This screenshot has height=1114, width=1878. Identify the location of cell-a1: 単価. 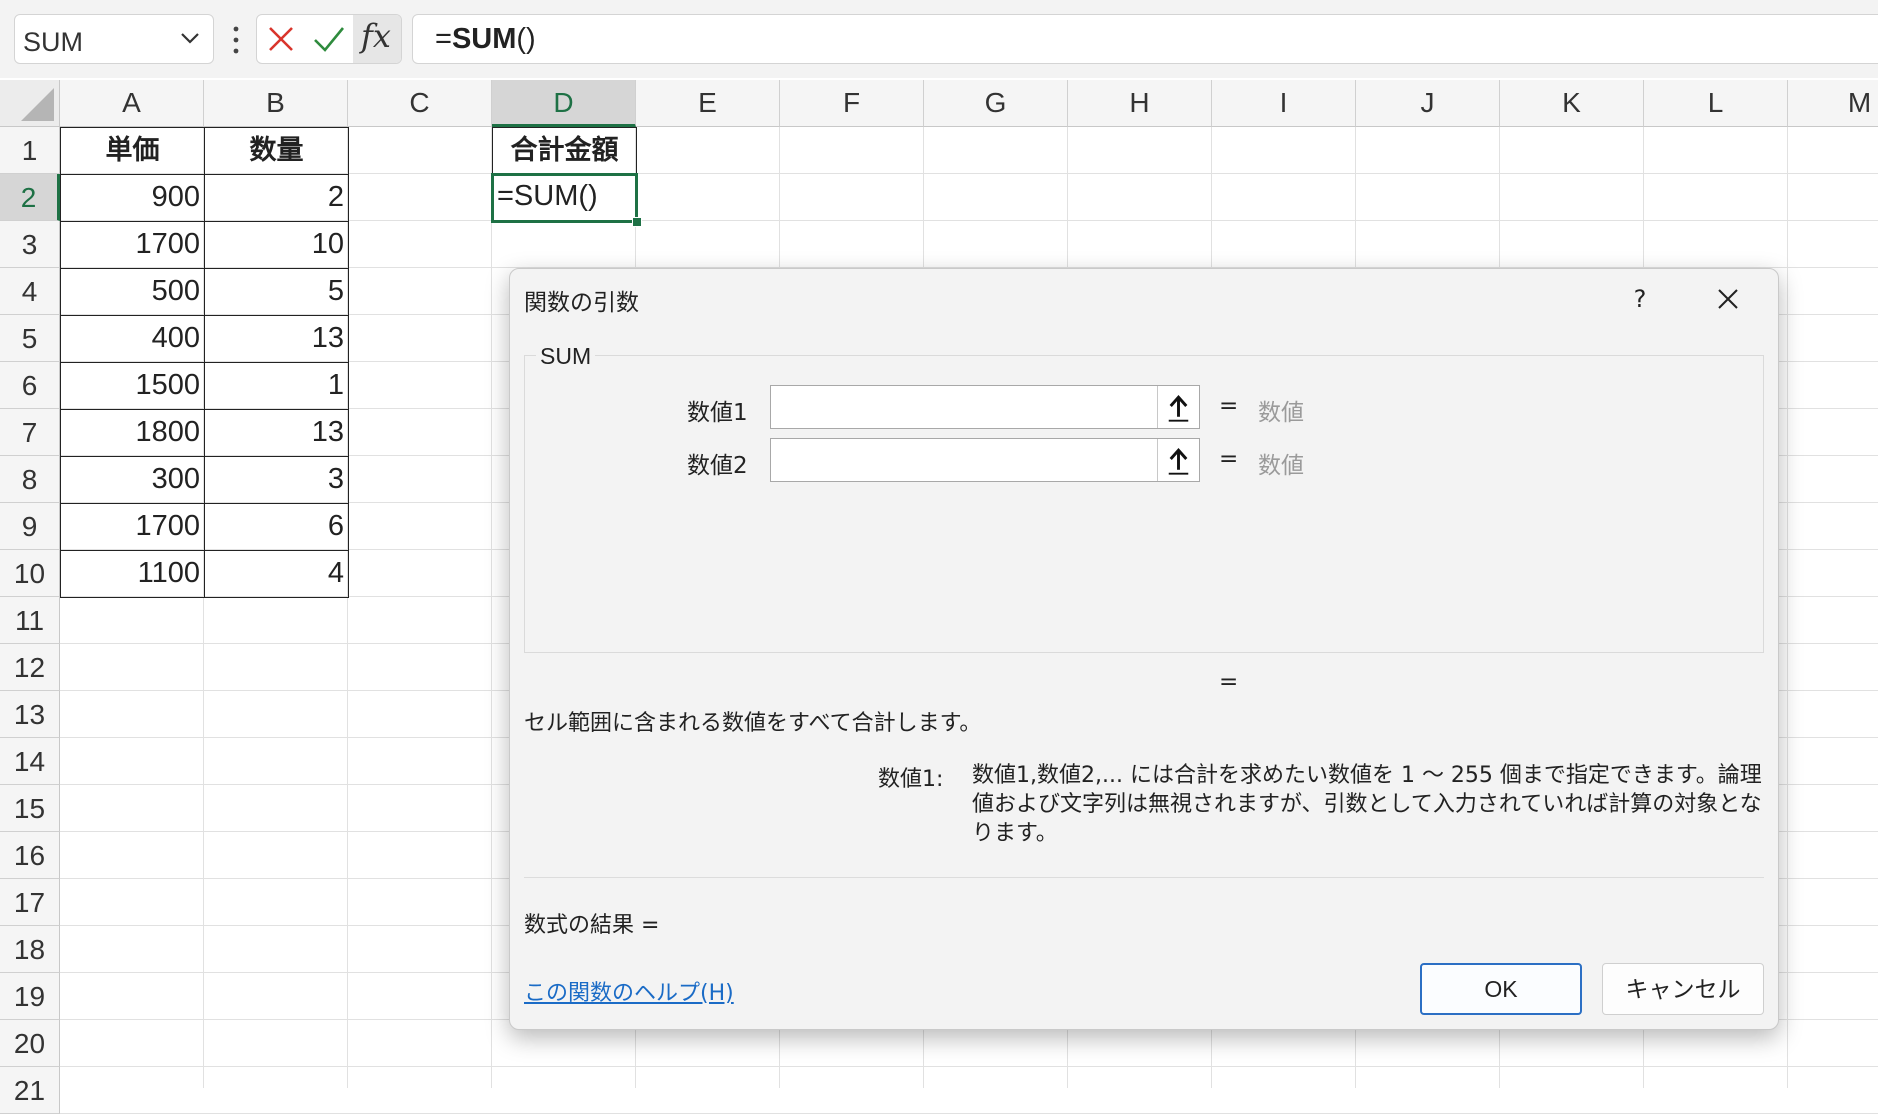
(132, 151).